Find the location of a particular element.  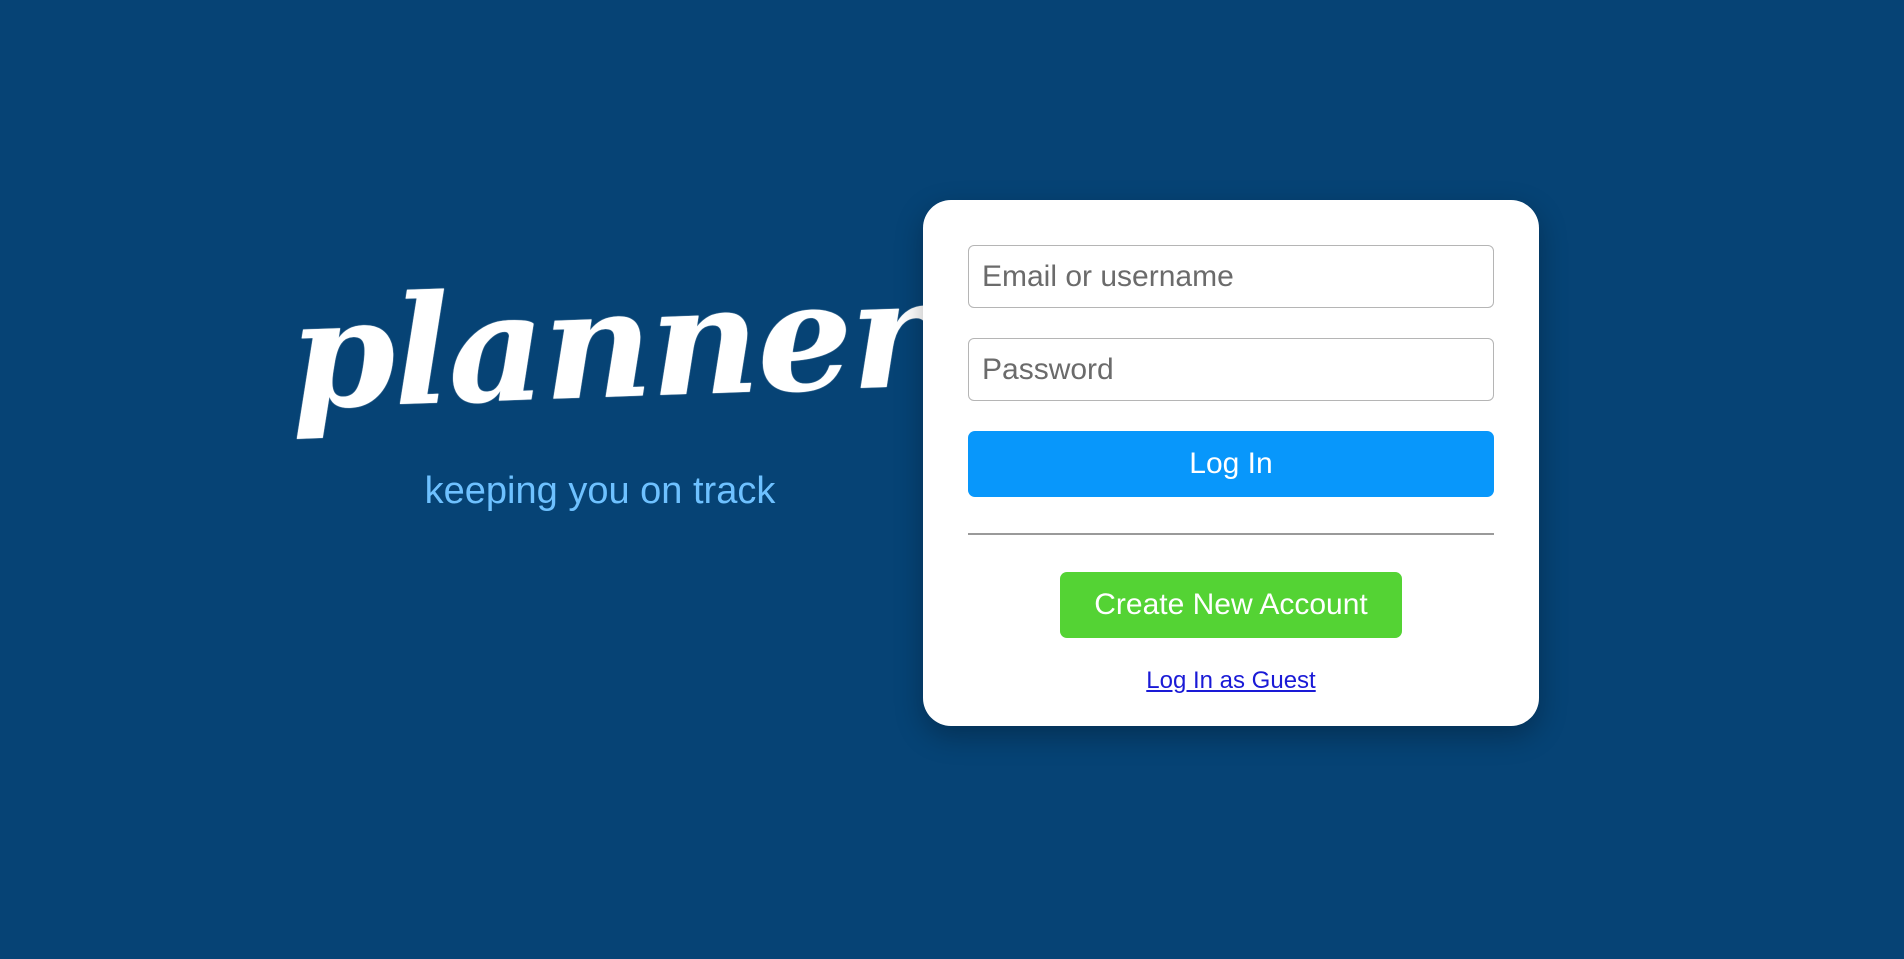

tagline: keeping you on track is located at coordinates (600, 491).